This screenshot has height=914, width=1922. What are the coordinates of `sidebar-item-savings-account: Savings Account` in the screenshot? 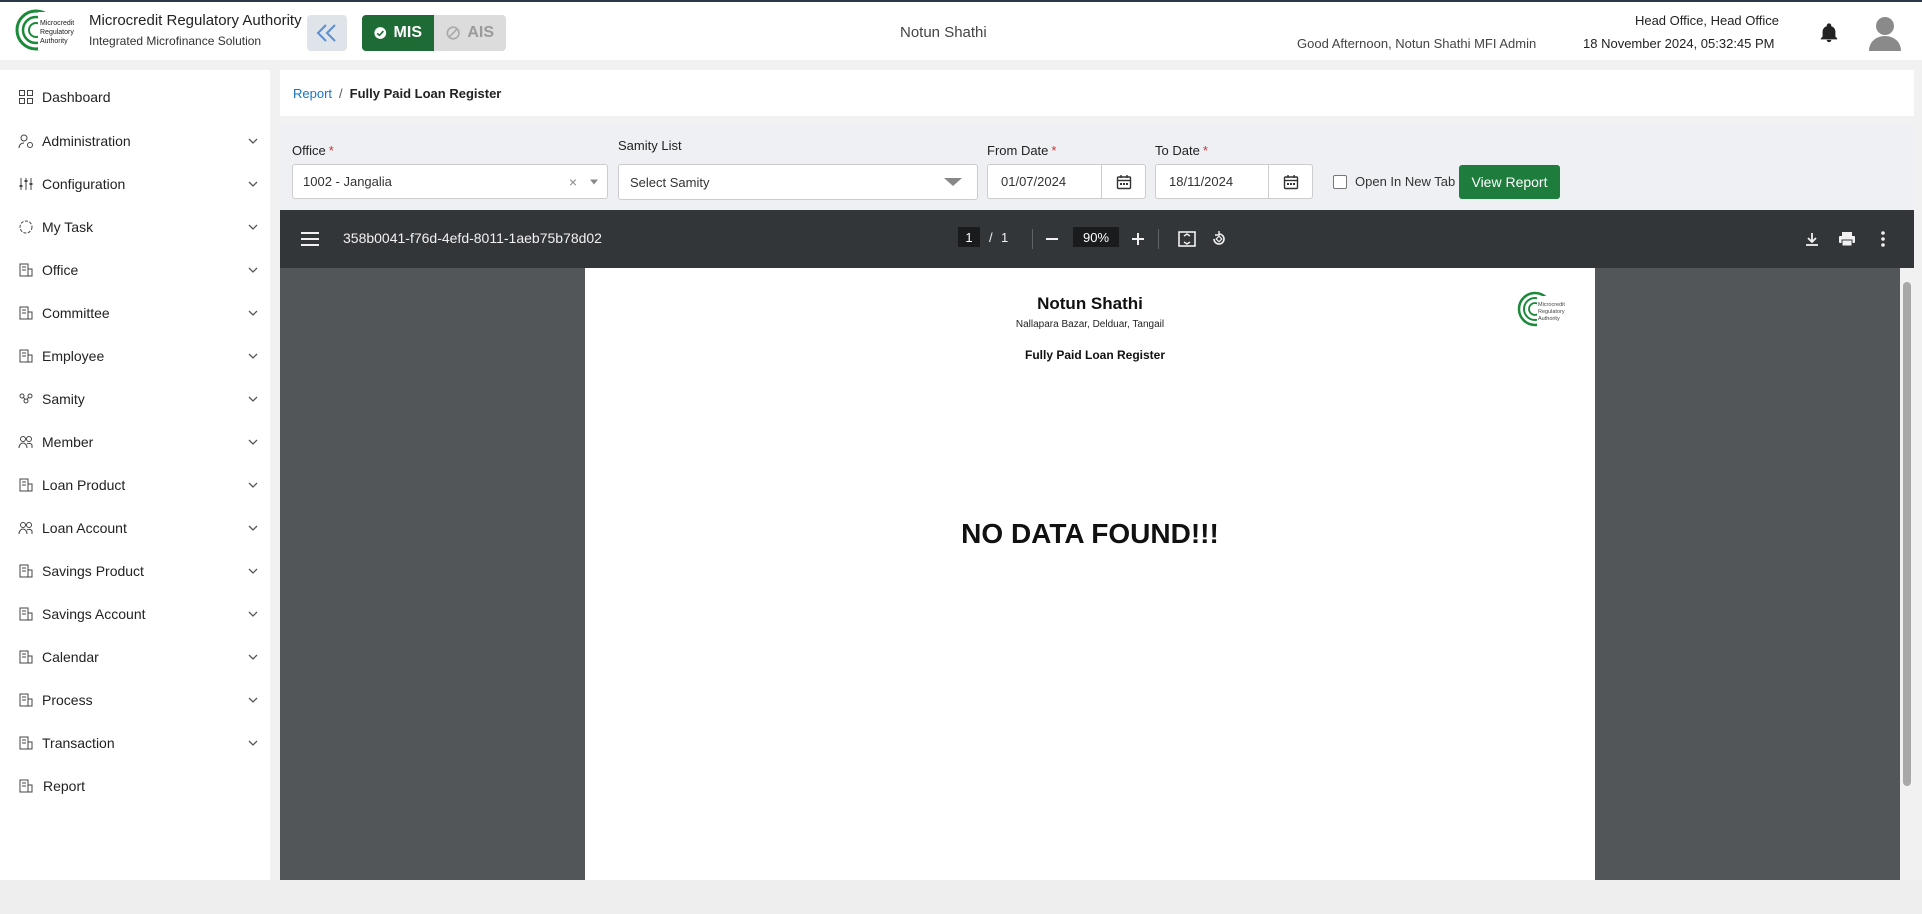 It's located at (135, 614).